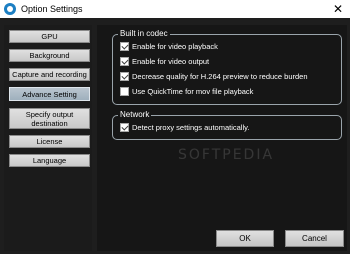 The image size is (350, 254). Describe the element at coordinates (135, 114) in the screenshot. I see `network-group-title: Network` at that location.